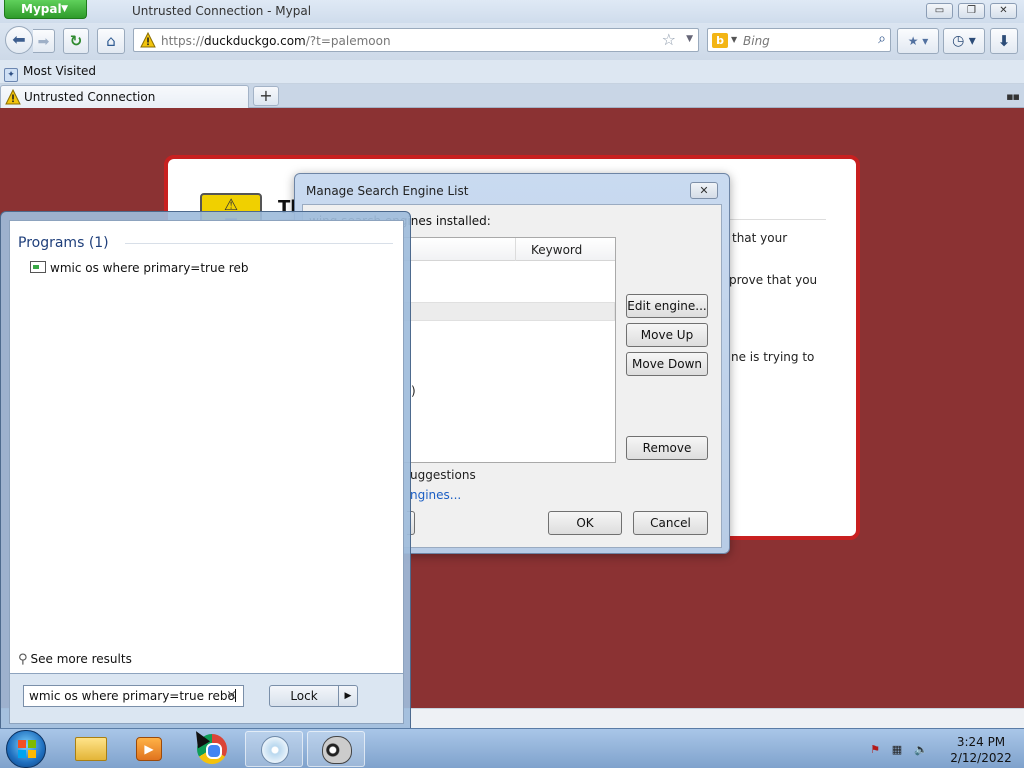  I want to click on dialog-close-button: ✕, so click(704, 190).